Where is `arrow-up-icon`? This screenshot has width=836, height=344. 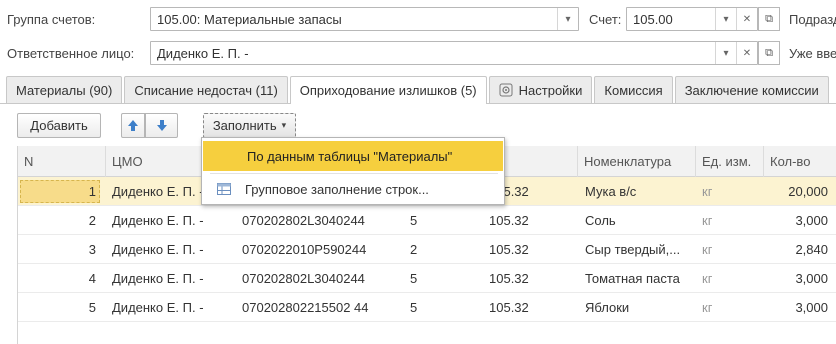
arrow-up-icon is located at coordinates (133, 125).